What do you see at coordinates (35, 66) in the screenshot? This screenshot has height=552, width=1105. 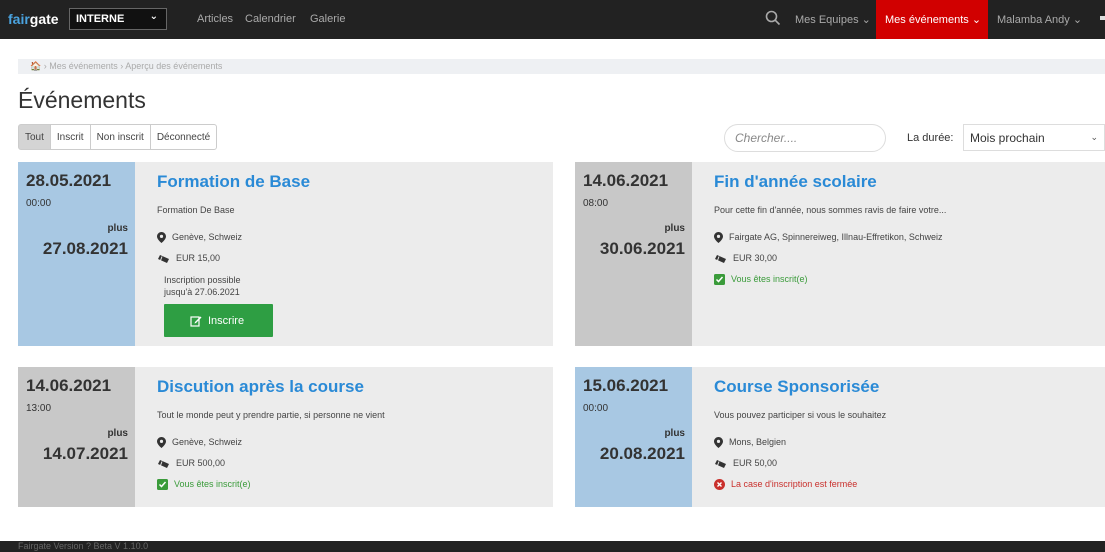 I see `home-icon: 🏠` at bounding box center [35, 66].